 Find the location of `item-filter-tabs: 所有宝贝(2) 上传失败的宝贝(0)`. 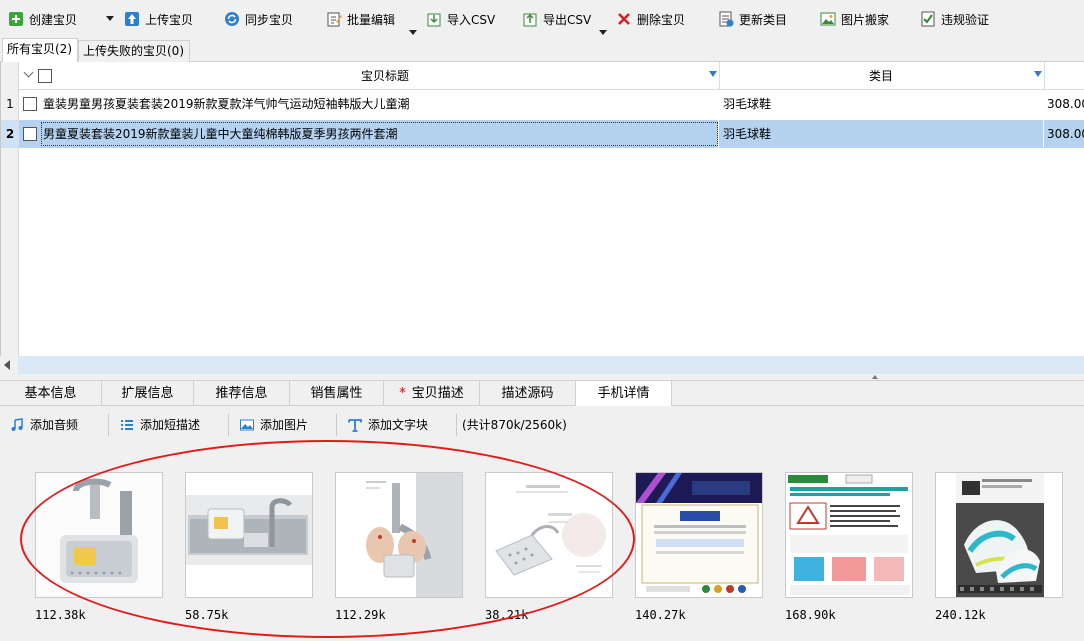

item-filter-tabs: 所有宝贝(2) 上传失败的宝贝(0) is located at coordinates (542, 50).